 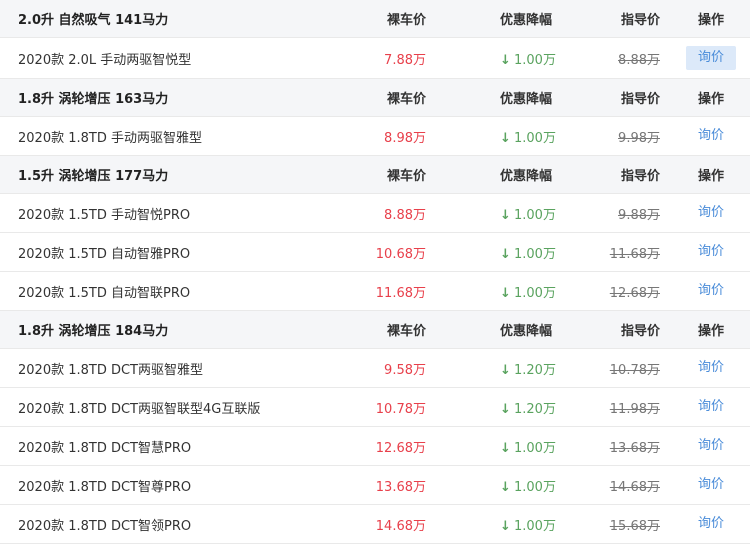 What do you see at coordinates (639, 138) in the screenshot?
I see `guide-price: 9.98万` at bounding box center [639, 138].